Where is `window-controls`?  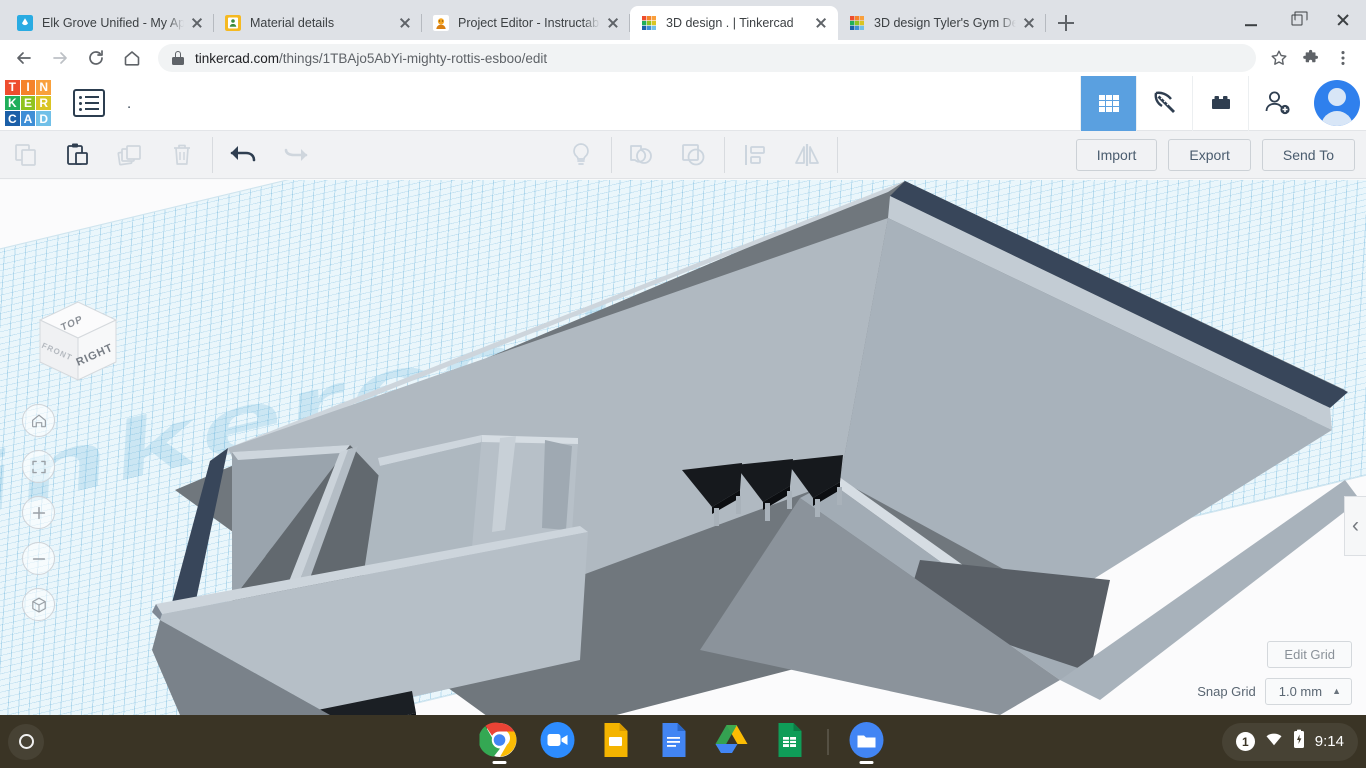
window-controls is located at coordinates (1297, 20).